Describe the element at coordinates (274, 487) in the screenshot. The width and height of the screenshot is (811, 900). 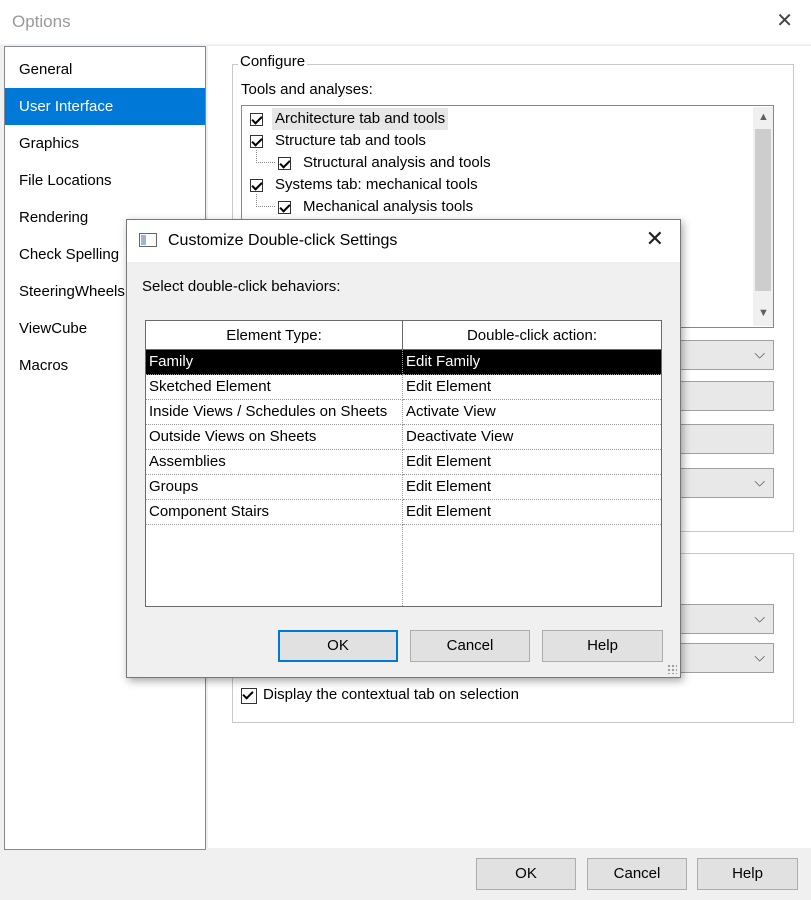
I see `element-type-cell: Groups` at that location.